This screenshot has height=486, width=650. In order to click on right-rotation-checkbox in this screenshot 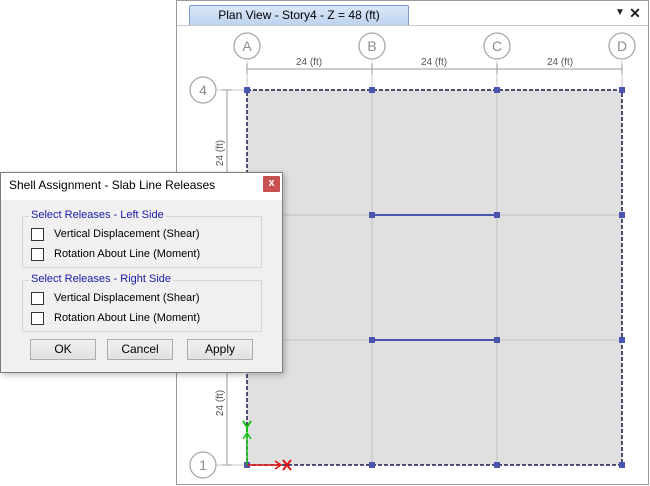, I will do `click(37, 318)`.